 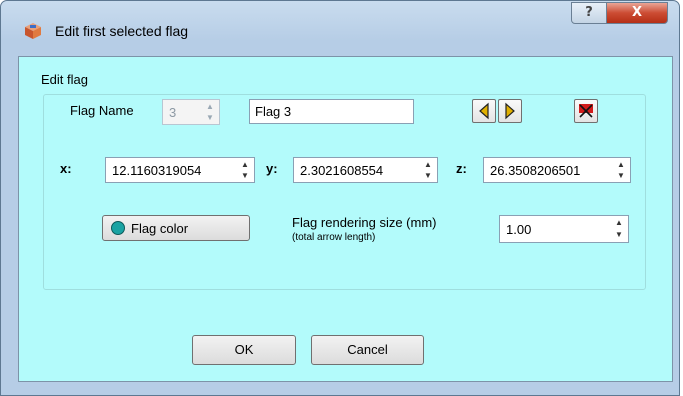 I want to click on cancel-button: Cancel, so click(x=367, y=350).